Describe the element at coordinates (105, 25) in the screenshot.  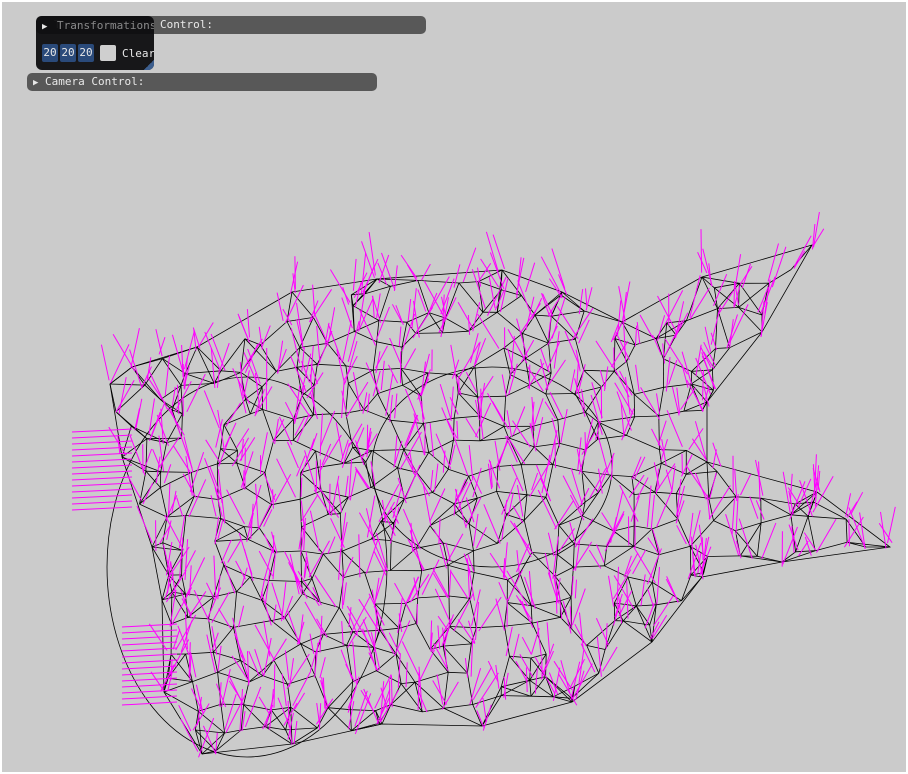
I see `popup-title: Transformations` at that location.